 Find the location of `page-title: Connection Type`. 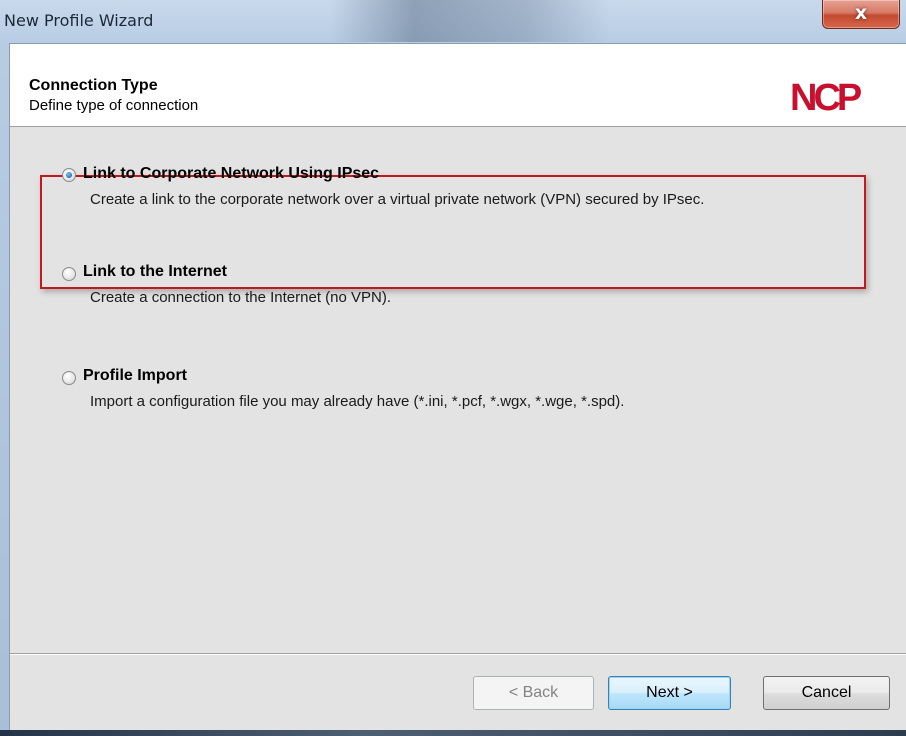

page-title: Connection Type is located at coordinates (93, 85).